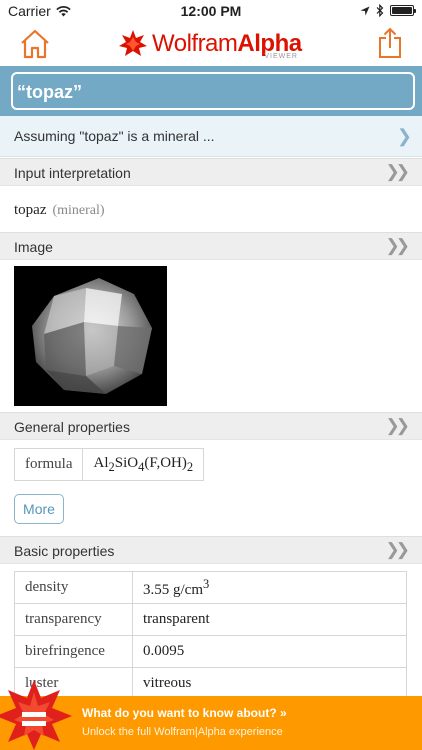  What do you see at coordinates (78, 210) in the screenshot?
I see `interpretation-qualifier: (mineral)` at bounding box center [78, 210].